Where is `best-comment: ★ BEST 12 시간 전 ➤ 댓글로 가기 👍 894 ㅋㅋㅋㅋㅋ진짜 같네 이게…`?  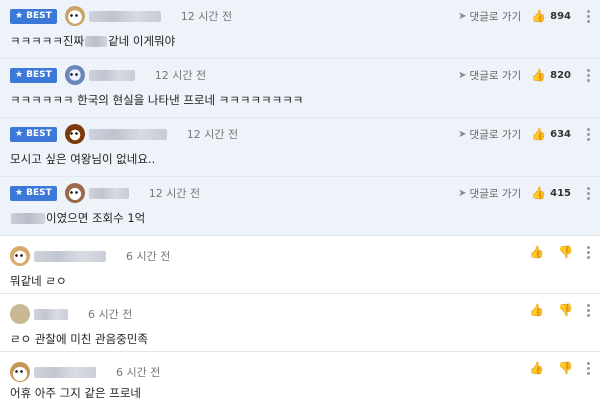
best-comment: ★ BEST 12 시간 전 ➤ 댓글로 가기 👍 894 ㅋㅋㅋㅋㅋ진짜 같네 이게… is located at coordinates (300, 29).